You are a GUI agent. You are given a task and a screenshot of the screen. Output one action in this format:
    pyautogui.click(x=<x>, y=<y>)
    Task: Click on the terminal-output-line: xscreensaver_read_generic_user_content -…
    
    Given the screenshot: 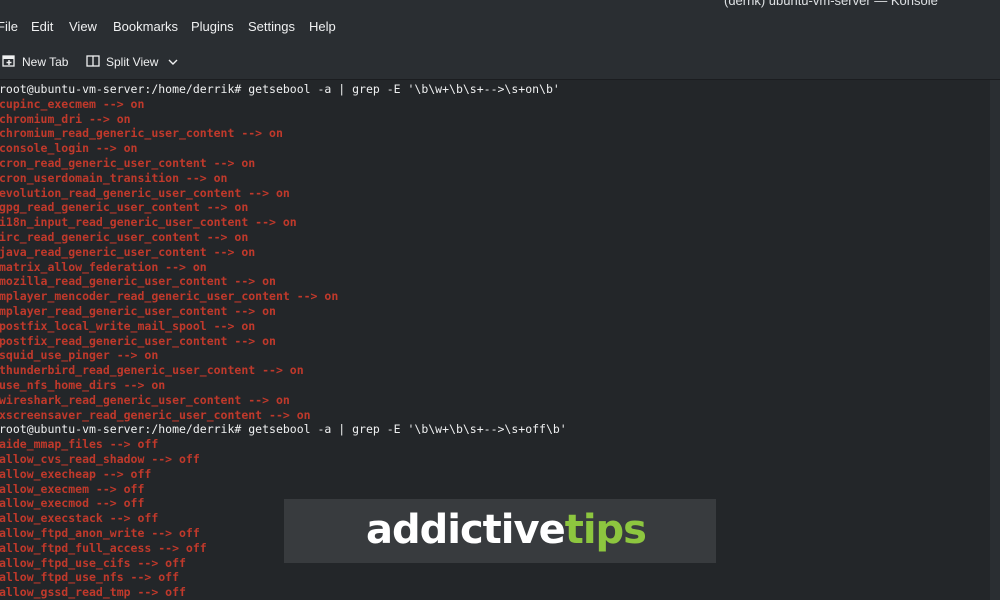 What is the action you would take?
    pyautogui.click(x=155, y=414)
    